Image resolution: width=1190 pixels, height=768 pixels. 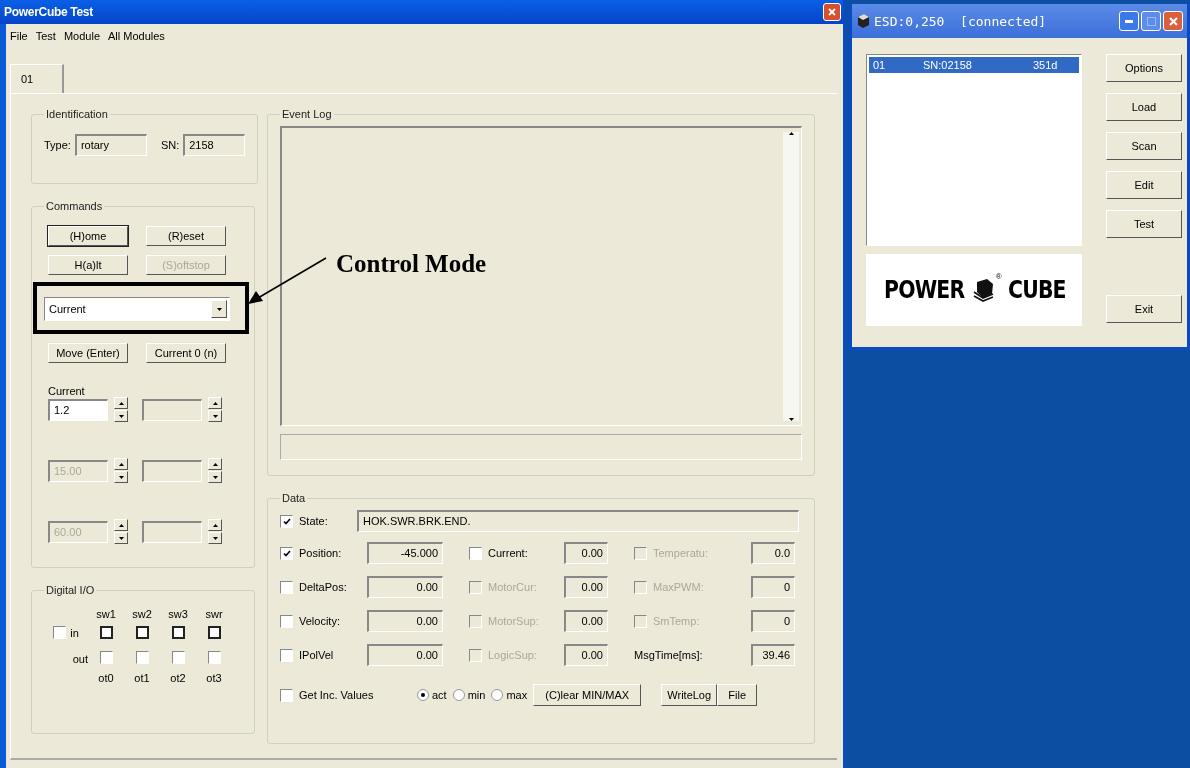 I want to click on number-field: 1.2, so click(x=78, y=409).